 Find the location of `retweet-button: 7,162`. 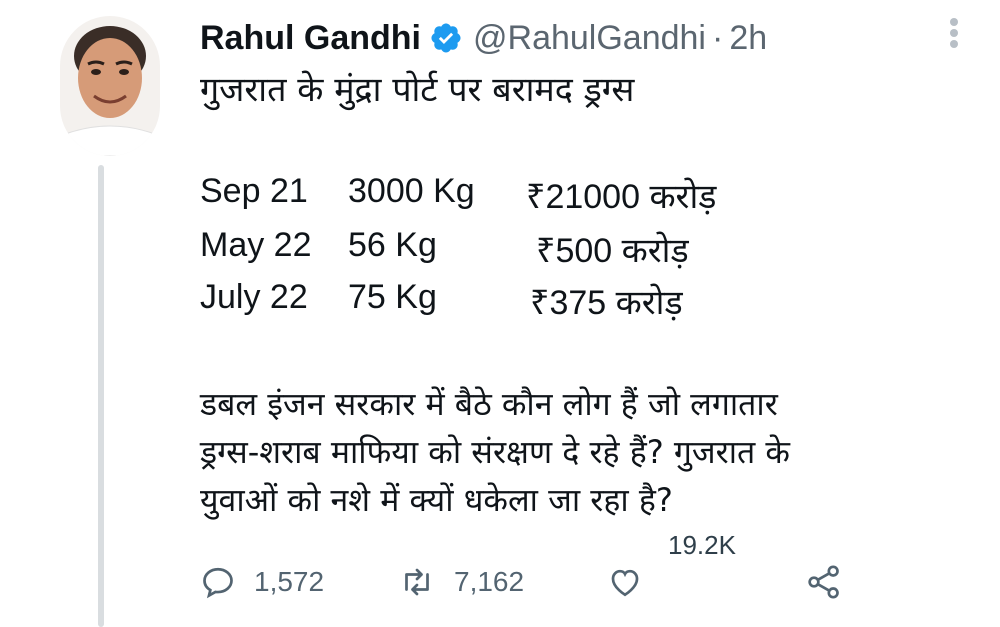

retweet-button: 7,162 is located at coordinates (461, 582).